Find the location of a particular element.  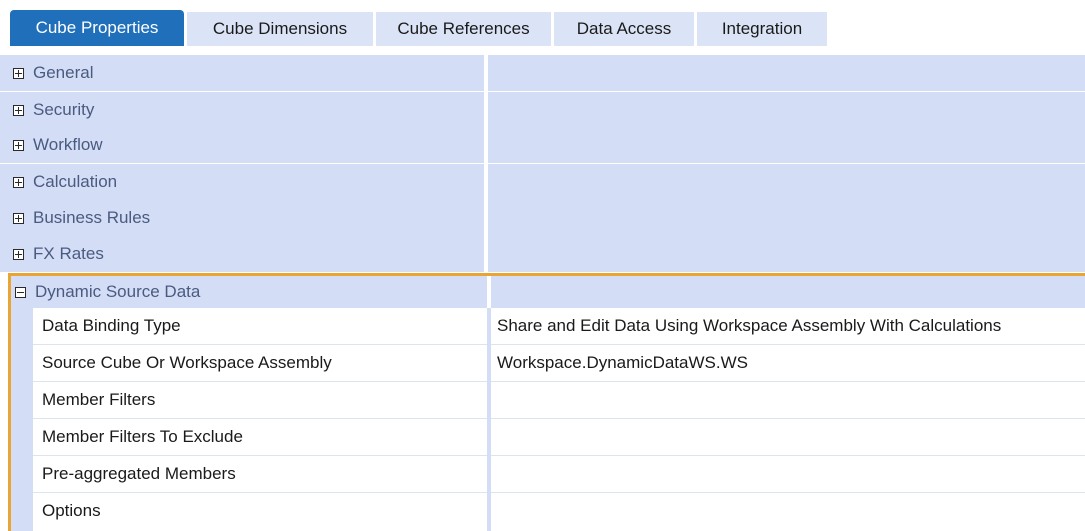

group-cell: Calculation is located at coordinates (242, 182).